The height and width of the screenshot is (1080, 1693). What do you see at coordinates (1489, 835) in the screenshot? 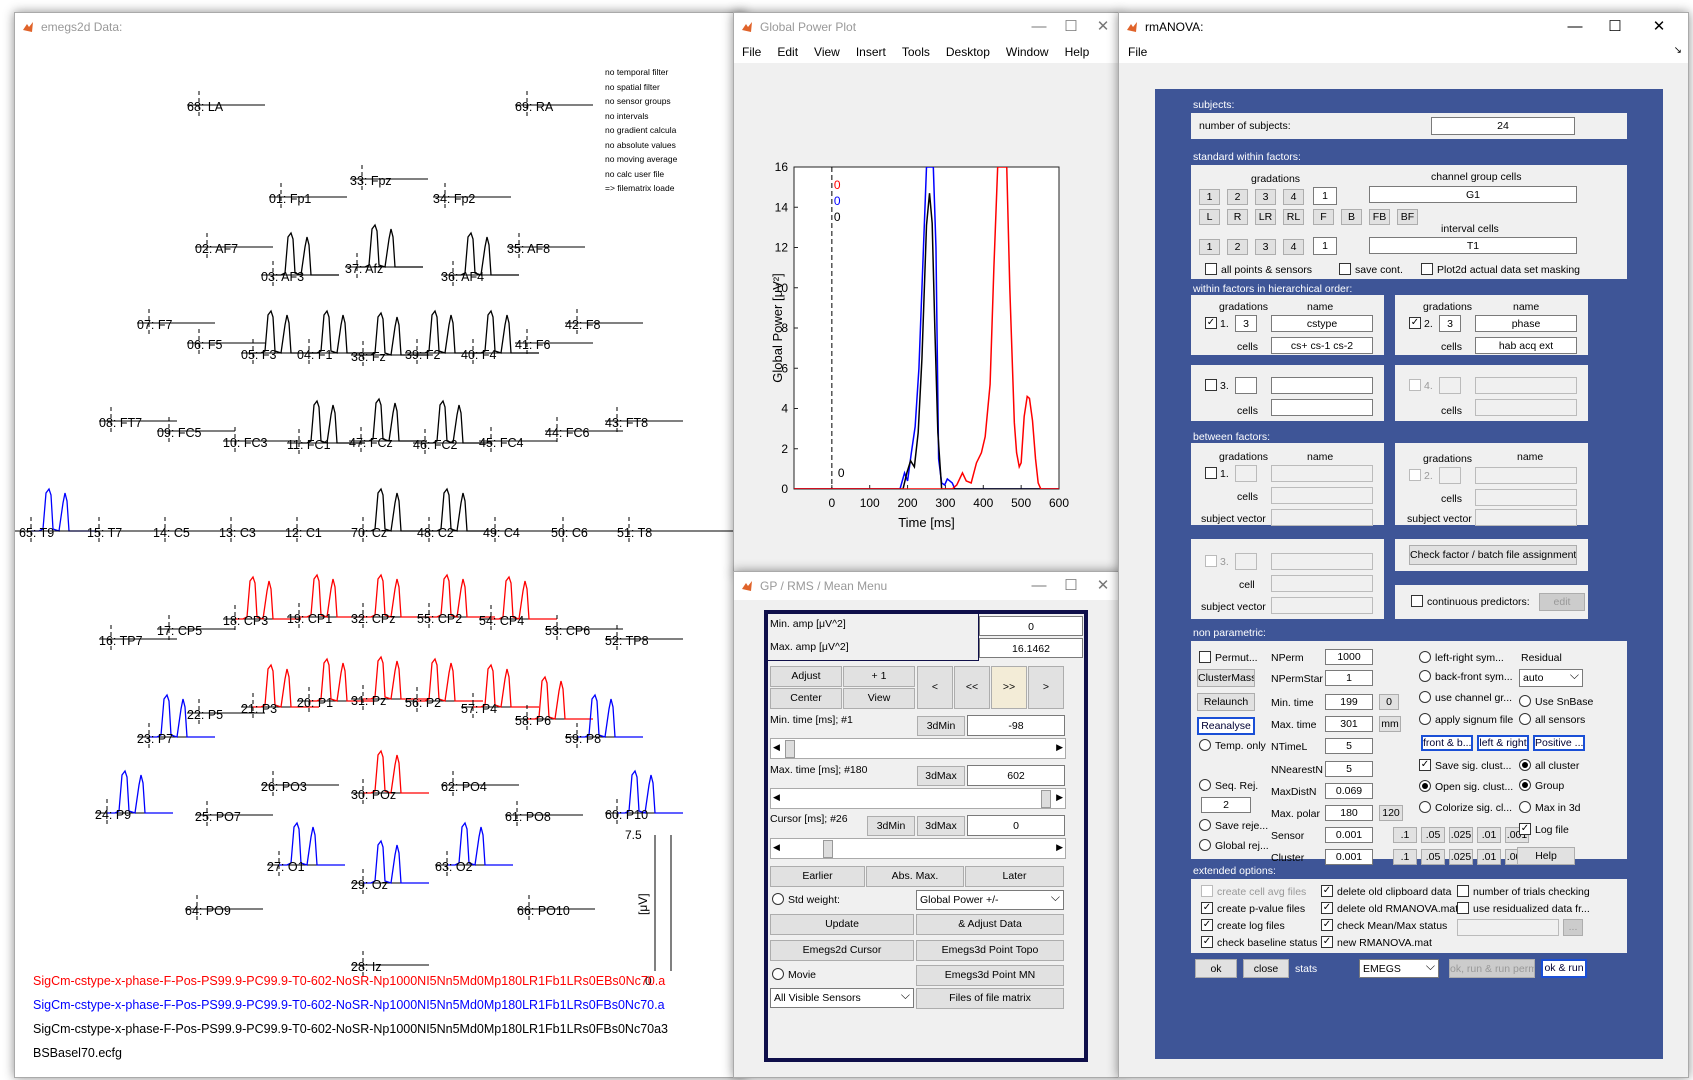
I see `p-value-button: .01` at bounding box center [1489, 835].